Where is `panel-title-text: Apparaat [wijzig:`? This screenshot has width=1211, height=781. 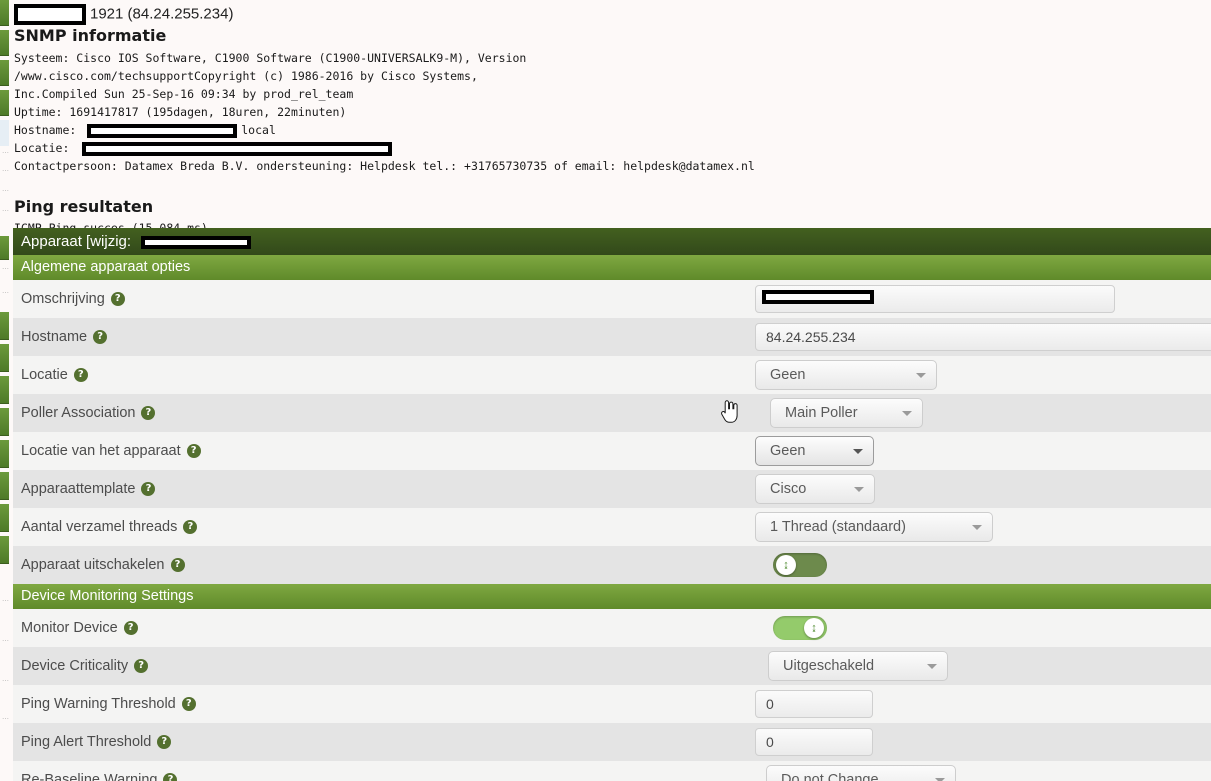
panel-title-text: Apparaat [wijzig: is located at coordinates (76, 241).